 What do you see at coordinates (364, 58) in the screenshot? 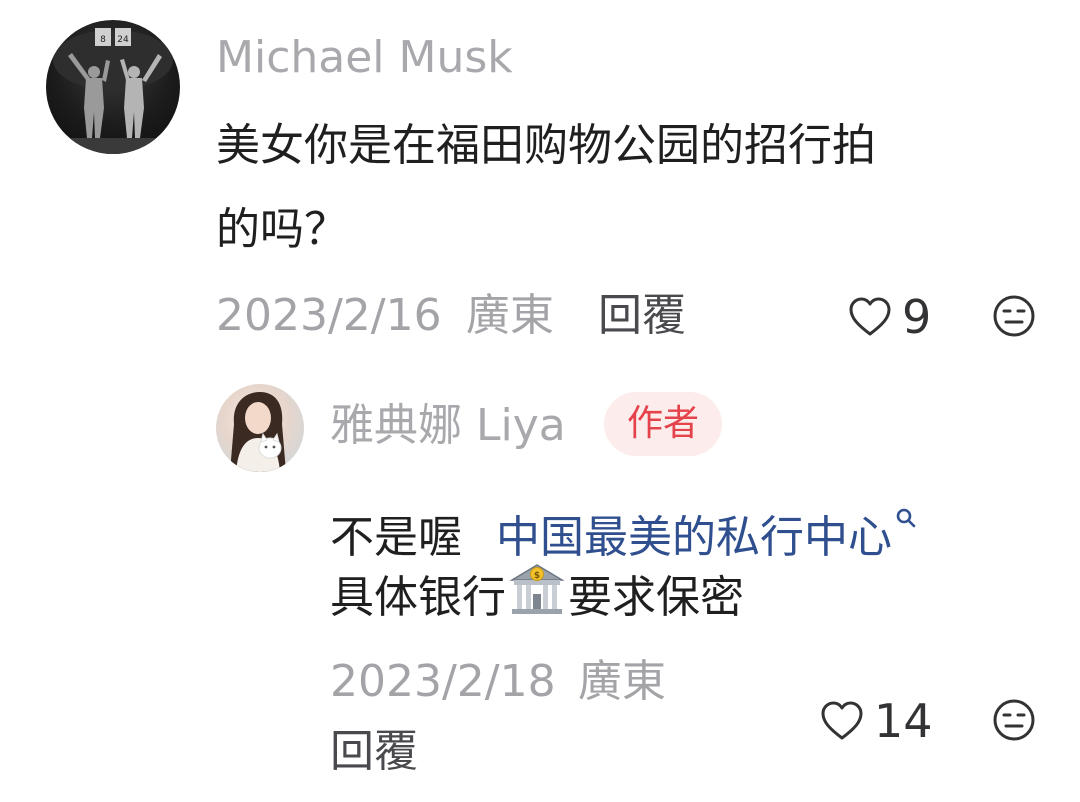
I see `comment-username: Michael Musk` at bounding box center [364, 58].